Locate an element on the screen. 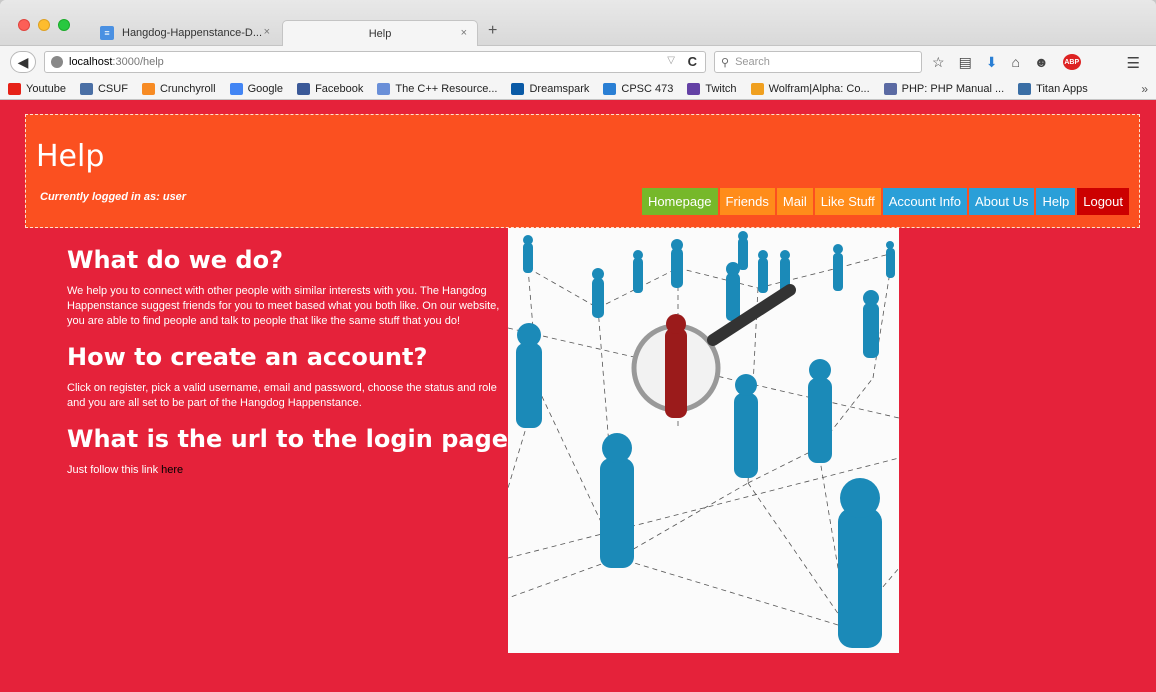 The width and height of the screenshot is (1156, 692). bookmark-star-icon: ☆ is located at coordinates (938, 62).